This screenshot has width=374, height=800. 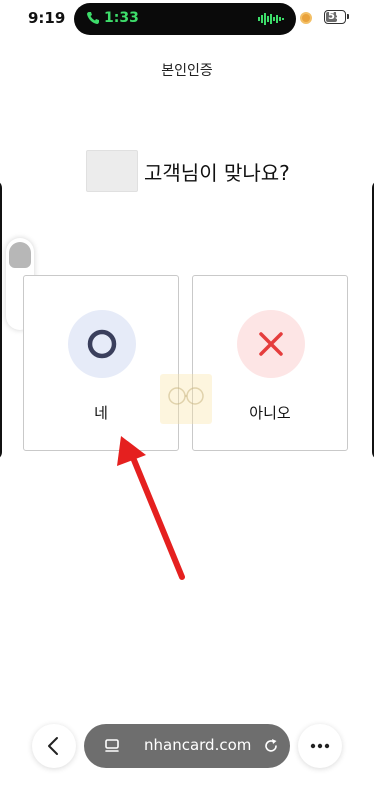 What do you see at coordinates (113, 746) in the screenshot?
I see `tabs-icon` at bounding box center [113, 746].